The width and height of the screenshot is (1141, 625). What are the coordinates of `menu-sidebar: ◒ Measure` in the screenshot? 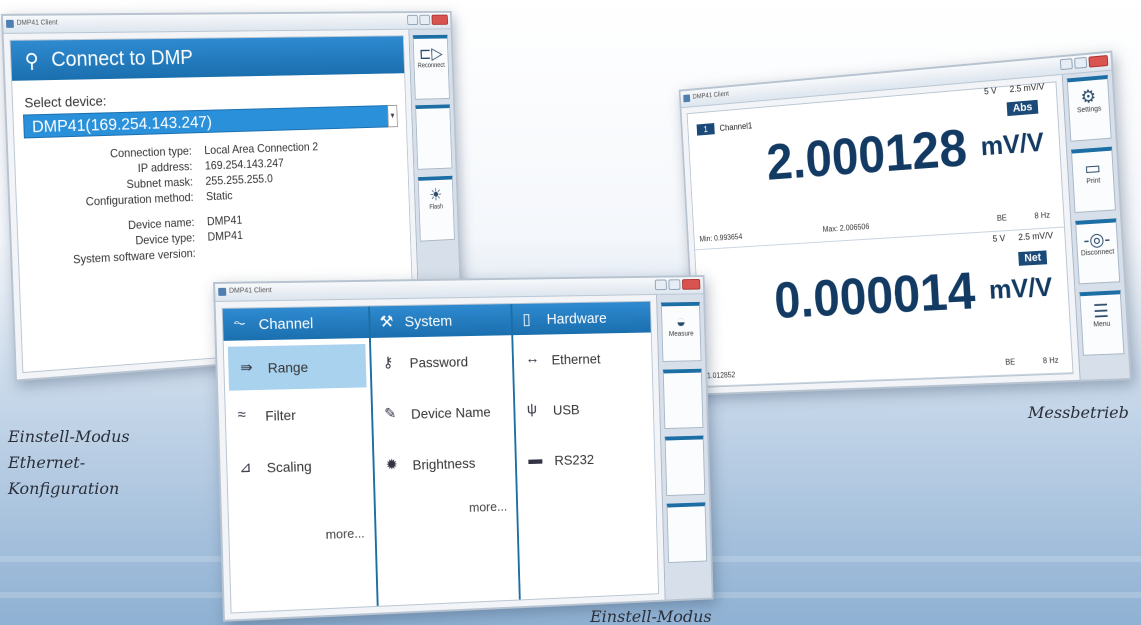 It's located at (684, 447).